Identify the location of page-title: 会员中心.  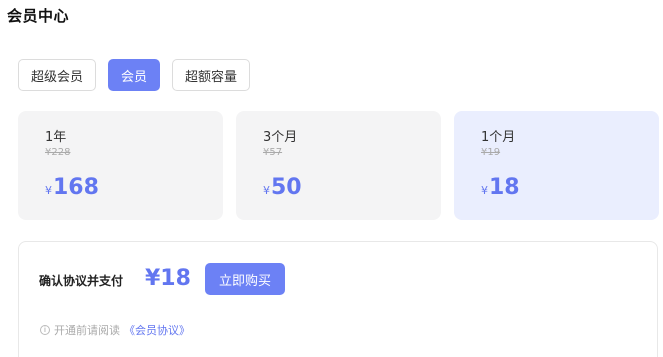
(38, 16).